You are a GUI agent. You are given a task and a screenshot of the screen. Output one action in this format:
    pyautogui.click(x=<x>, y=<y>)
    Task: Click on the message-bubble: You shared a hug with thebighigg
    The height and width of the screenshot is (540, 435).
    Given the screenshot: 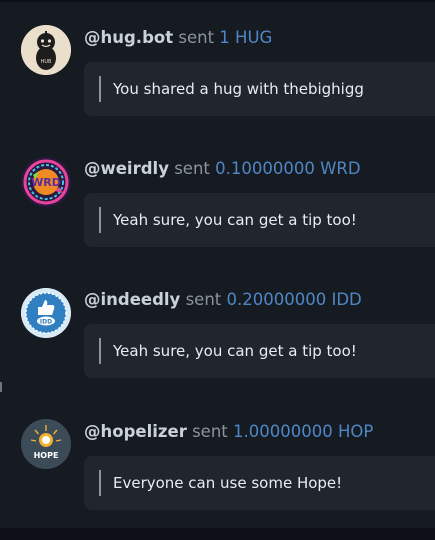 What is the action you would take?
    pyautogui.click(x=259, y=89)
    